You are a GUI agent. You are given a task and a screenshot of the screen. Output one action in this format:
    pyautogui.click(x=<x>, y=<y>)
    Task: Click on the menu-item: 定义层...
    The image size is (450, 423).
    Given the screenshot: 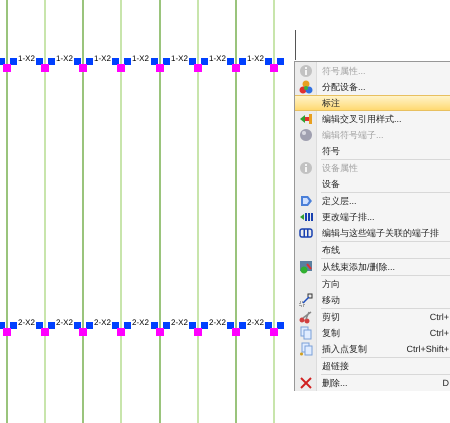 What is the action you would take?
    pyautogui.click(x=372, y=201)
    